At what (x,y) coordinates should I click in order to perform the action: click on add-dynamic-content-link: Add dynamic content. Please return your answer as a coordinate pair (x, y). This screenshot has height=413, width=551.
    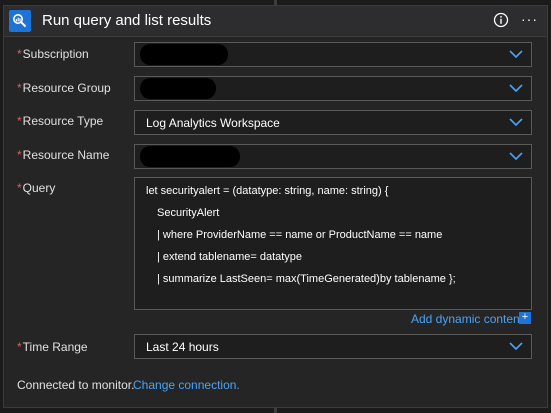
    Looking at the image, I should click on (467, 319).